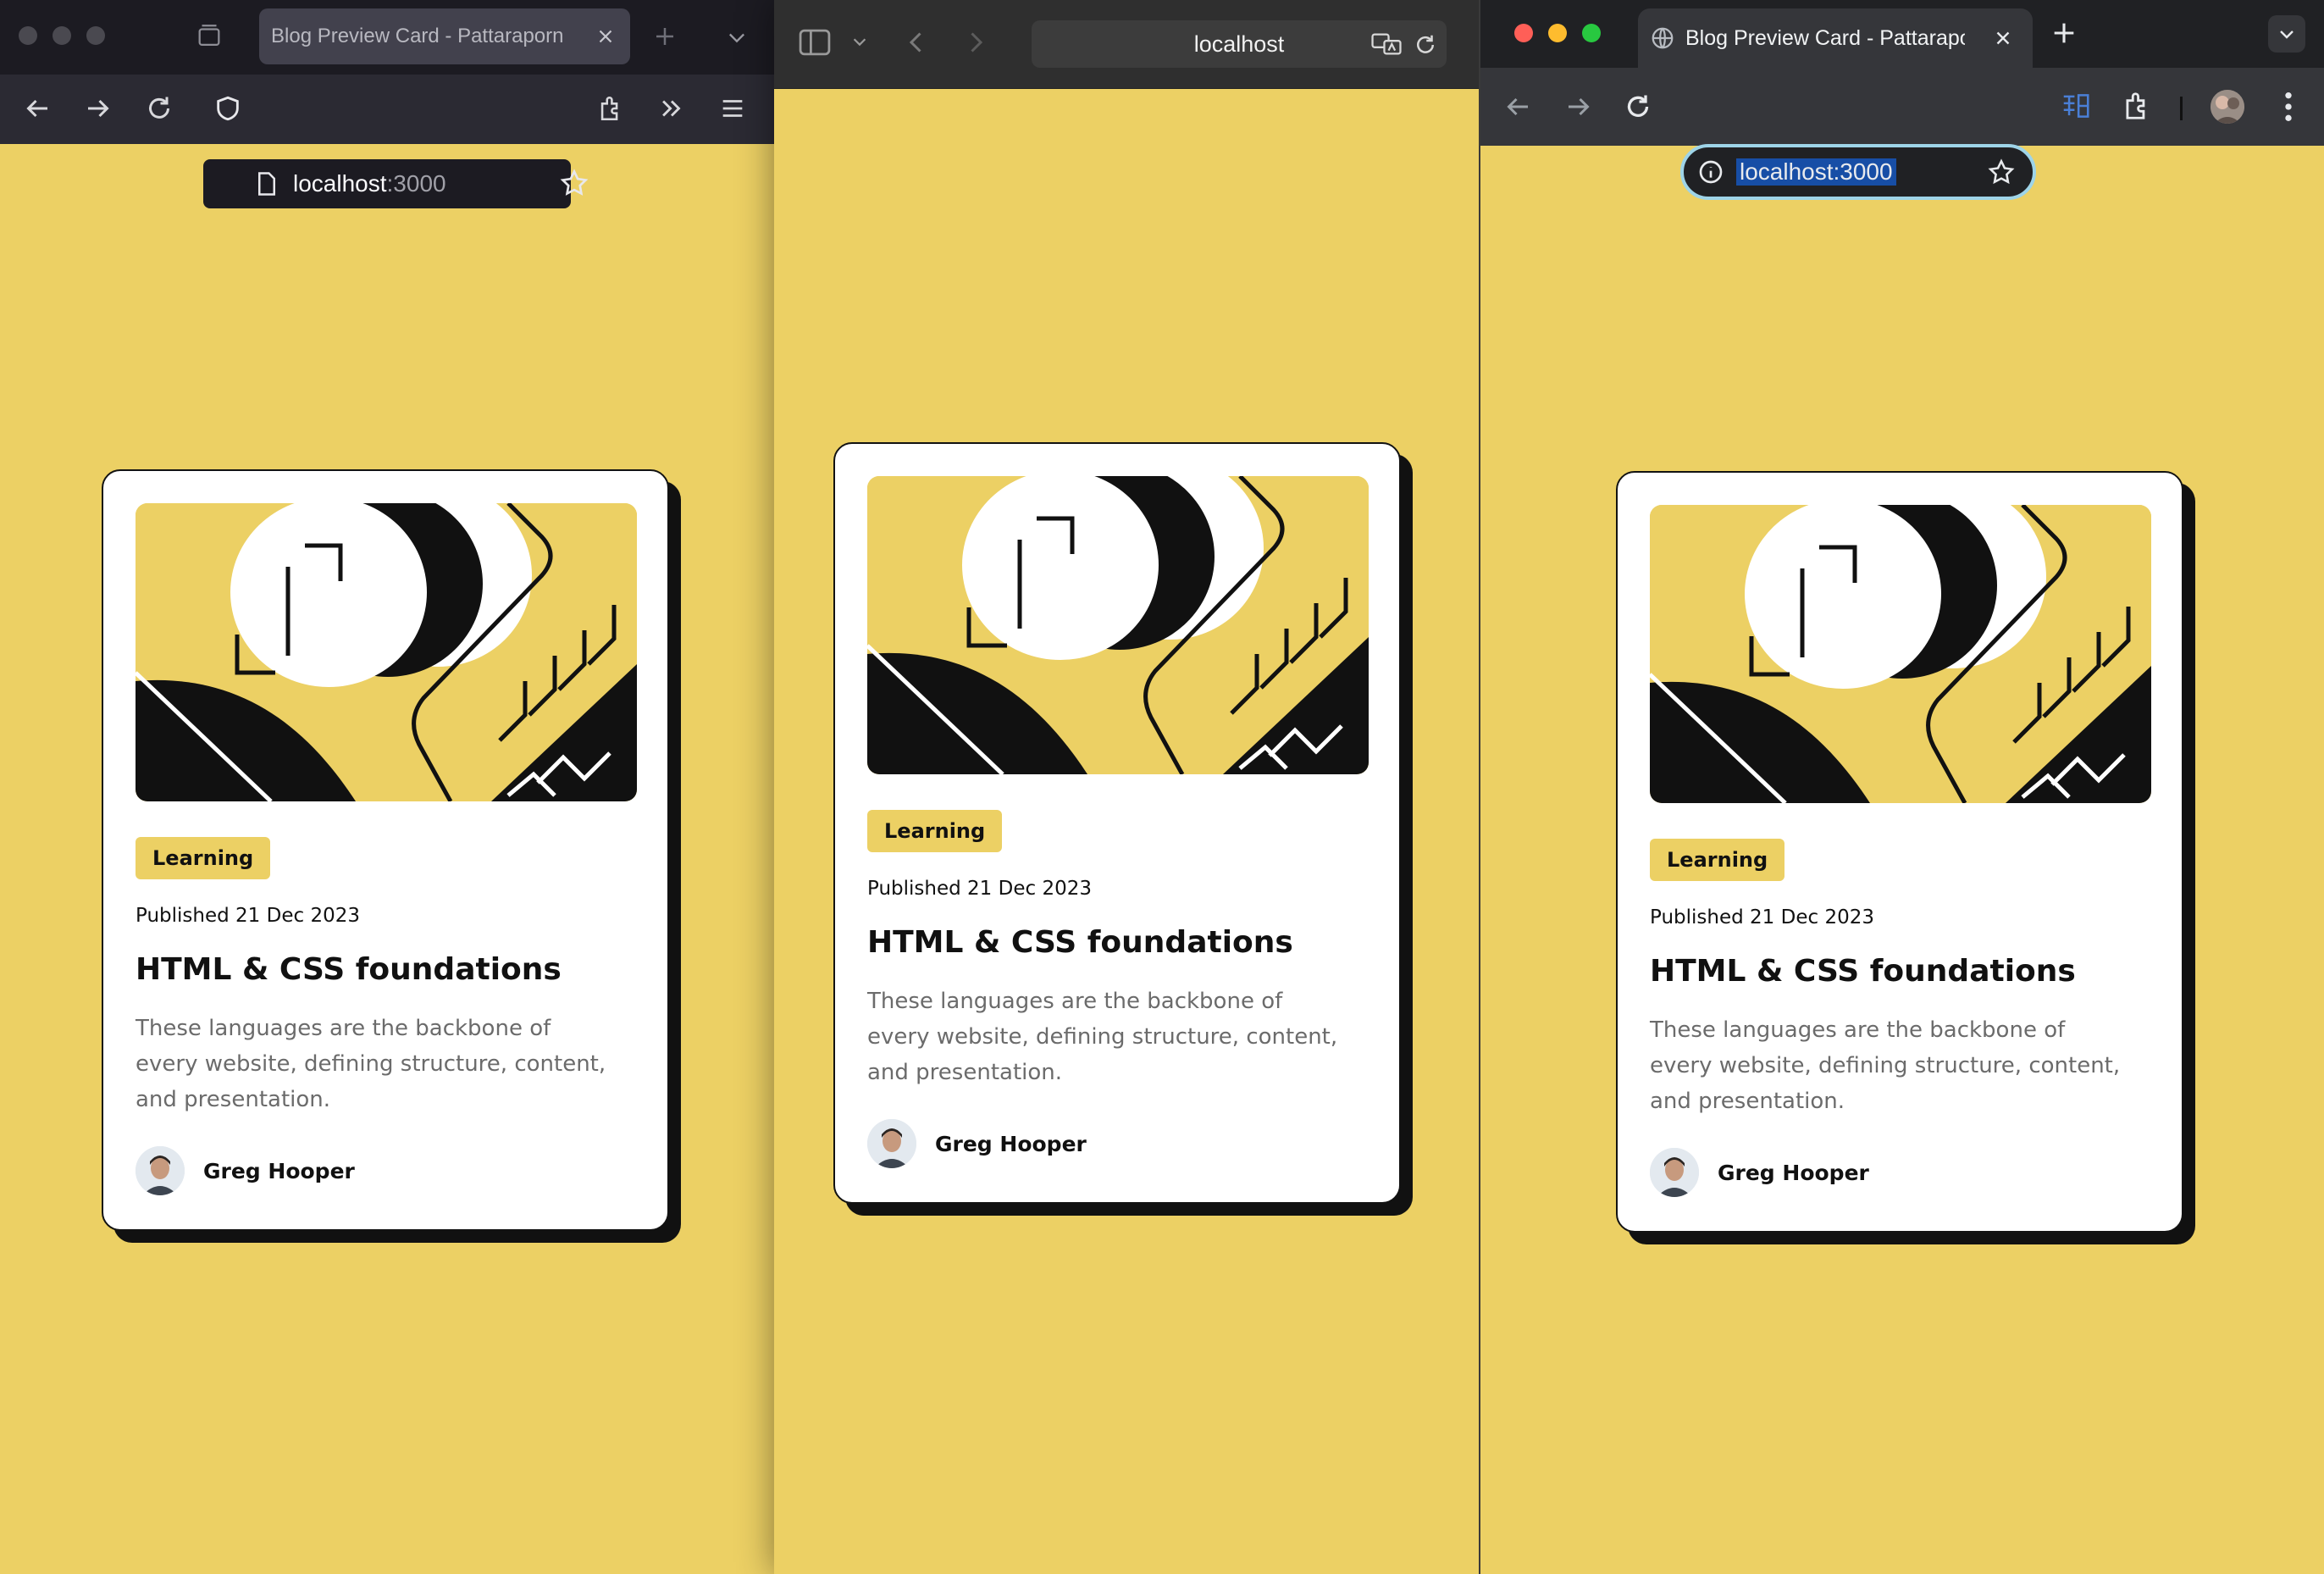  I want to click on tab-search-chevron-icon, so click(2286, 34).